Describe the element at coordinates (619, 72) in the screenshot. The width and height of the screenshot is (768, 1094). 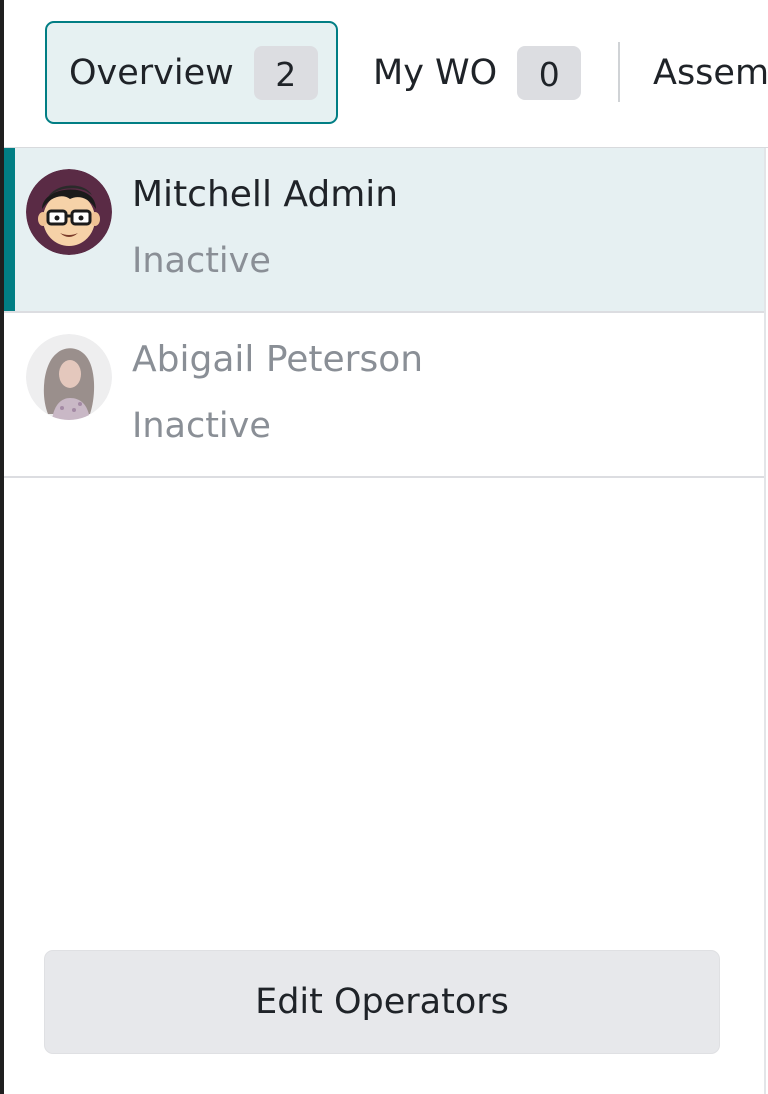
I see `tab-separator` at that location.